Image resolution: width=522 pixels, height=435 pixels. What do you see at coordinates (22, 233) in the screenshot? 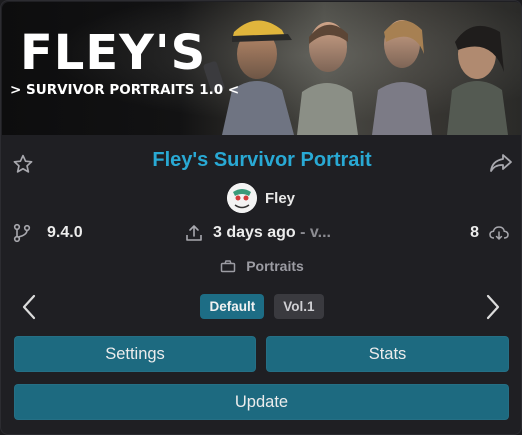
I see `git-branch-icon` at bounding box center [22, 233].